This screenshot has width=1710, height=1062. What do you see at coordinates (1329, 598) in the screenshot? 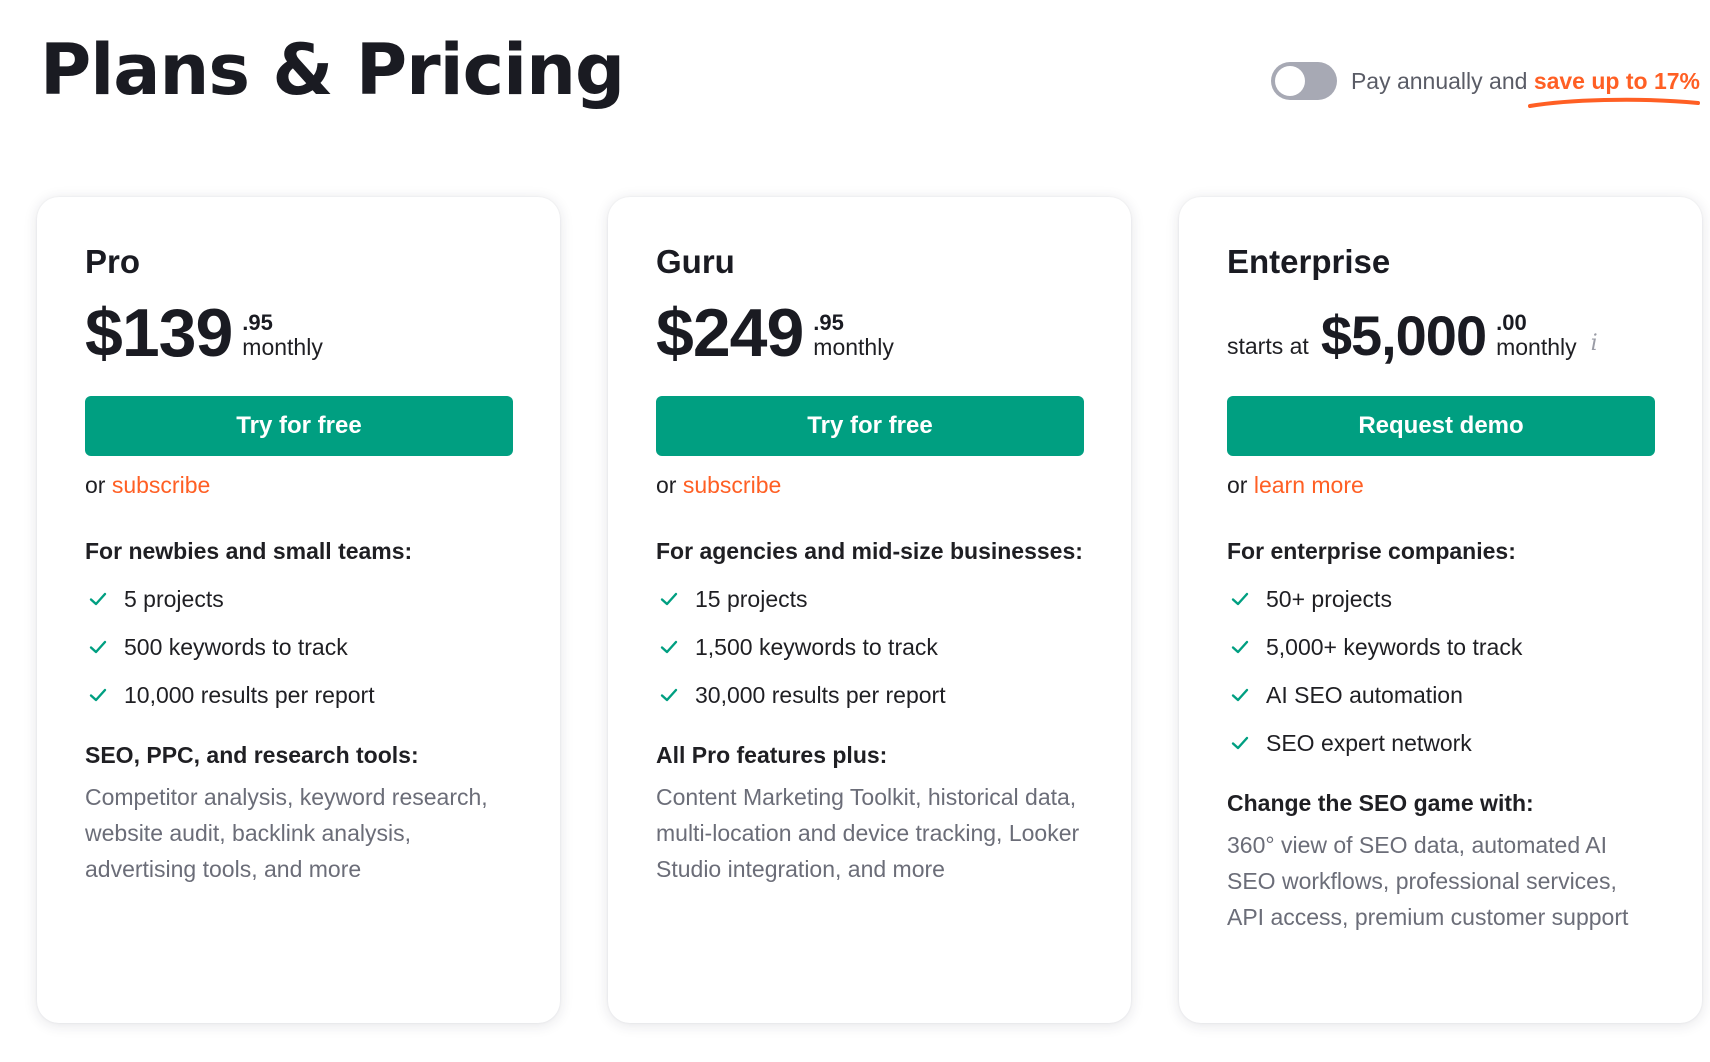
I see `feature-text: 50+ projects` at bounding box center [1329, 598].